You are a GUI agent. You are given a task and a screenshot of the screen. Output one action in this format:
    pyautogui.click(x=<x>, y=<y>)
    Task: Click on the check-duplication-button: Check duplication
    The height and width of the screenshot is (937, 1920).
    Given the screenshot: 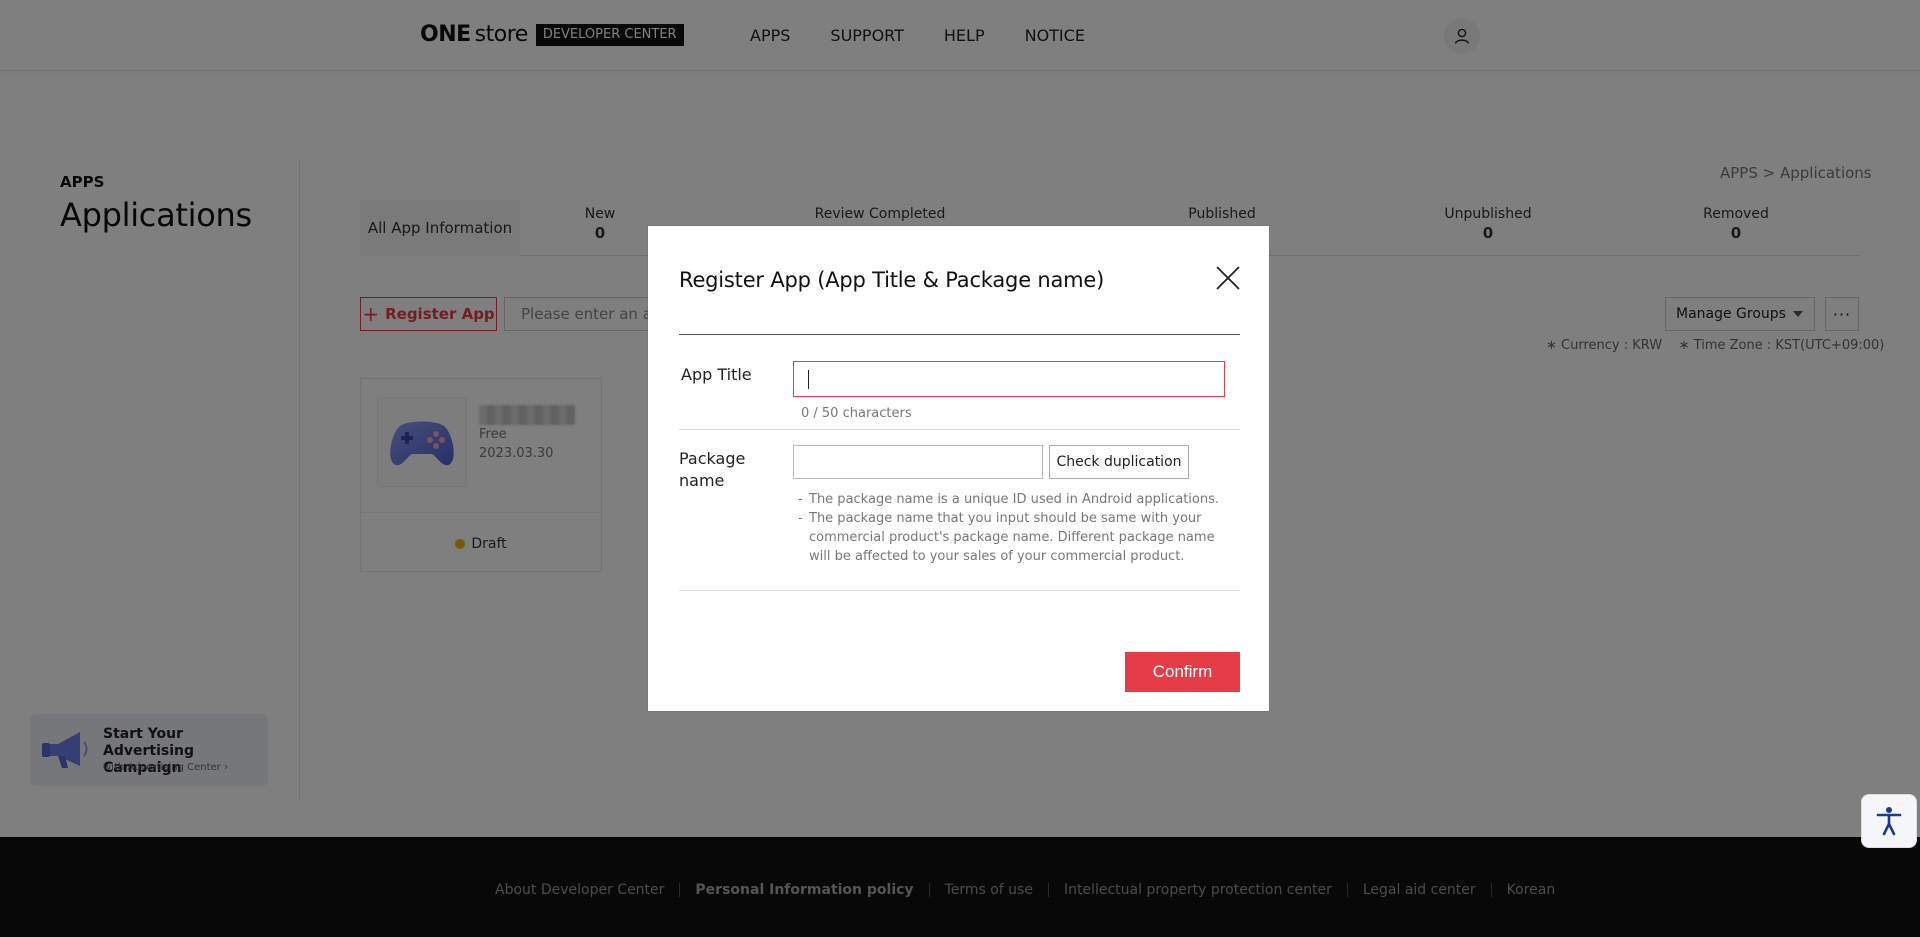 What is the action you would take?
    pyautogui.click(x=1119, y=462)
    